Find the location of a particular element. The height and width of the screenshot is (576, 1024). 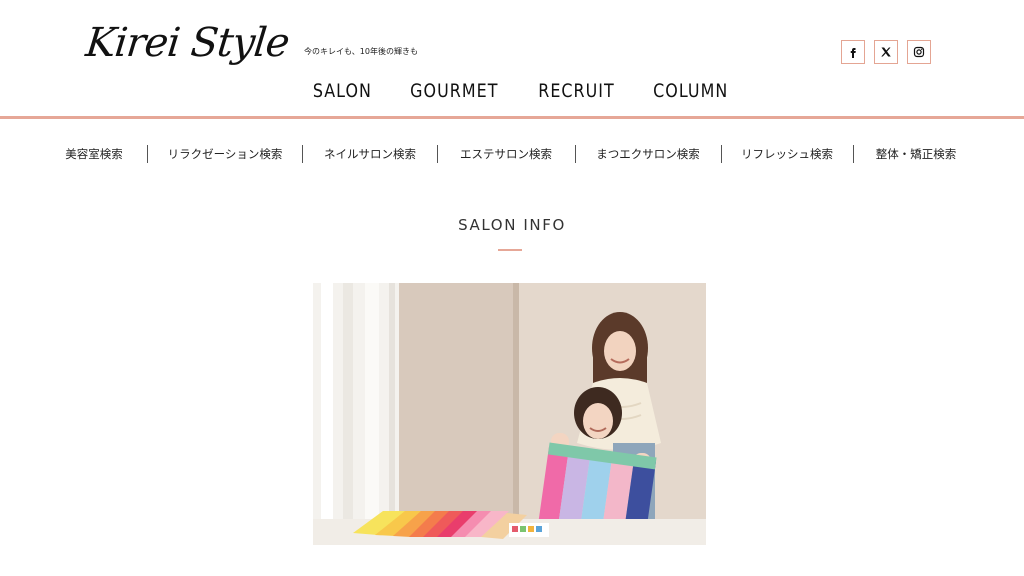

section-title: SALON INFO is located at coordinates (512, 225).